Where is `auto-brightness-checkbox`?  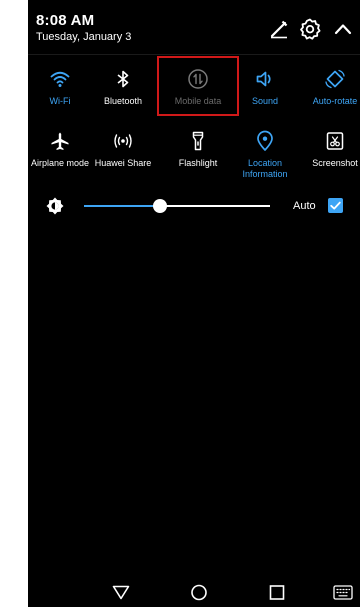
auto-brightness-checkbox is located at coordinates (335, 205).